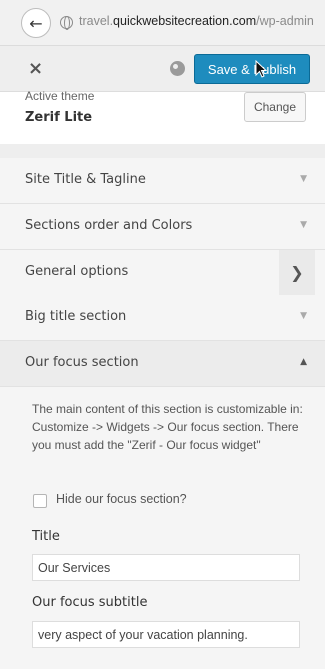  I want to click on chevron-right-icon: ❯, so click(297, 272).